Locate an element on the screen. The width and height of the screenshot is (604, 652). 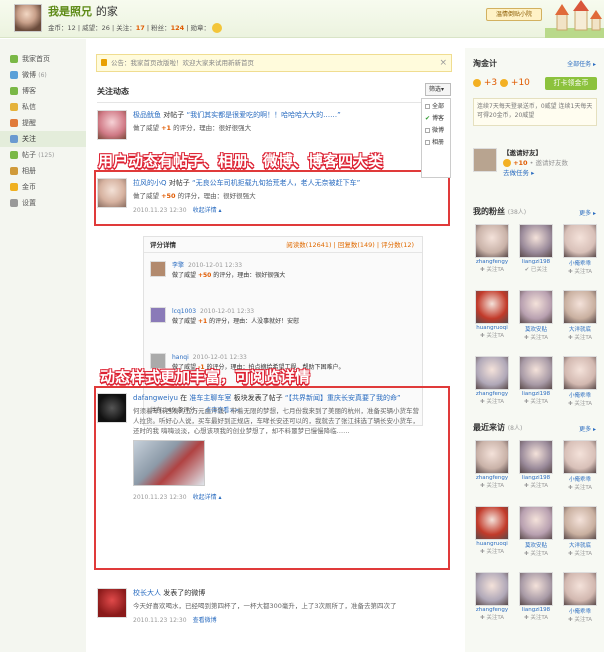
filter-option-blog: ✔ 博客 is located at coordinates (436, 119).